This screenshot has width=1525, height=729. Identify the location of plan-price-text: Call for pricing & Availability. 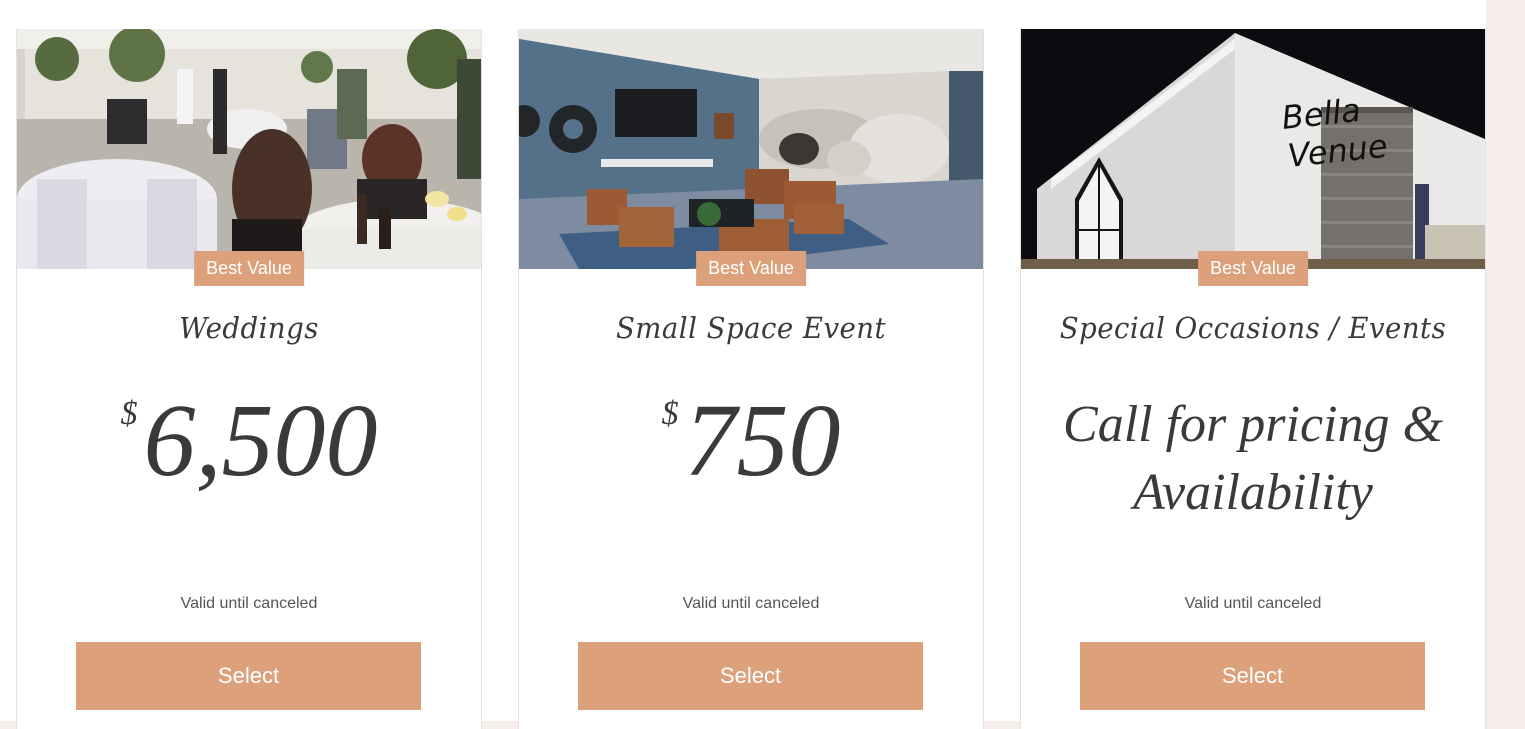
(1253, 458).